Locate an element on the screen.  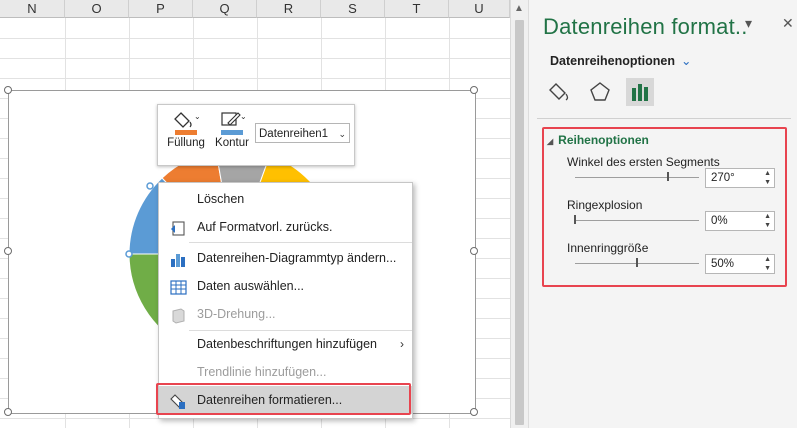
fill-label: Füllung is located at coordinates (186, 143).